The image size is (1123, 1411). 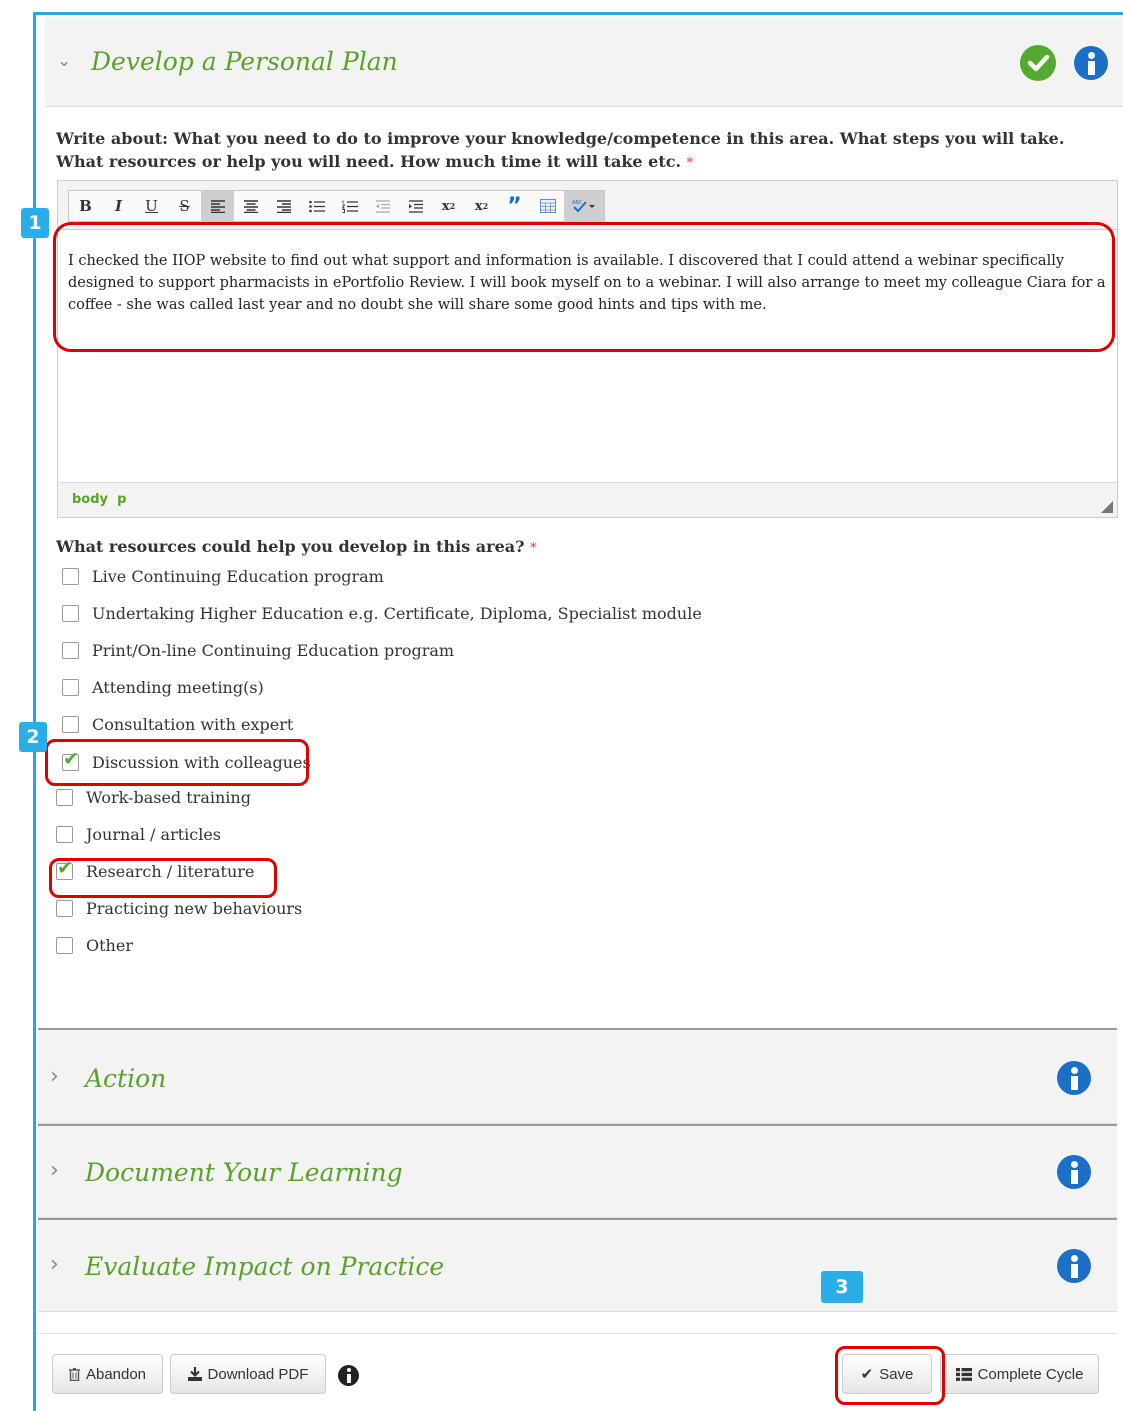 What do you see at coordinates (316, 206) in the screenshot?
I see `bullet-list-button` at bounding box center [316, 206].